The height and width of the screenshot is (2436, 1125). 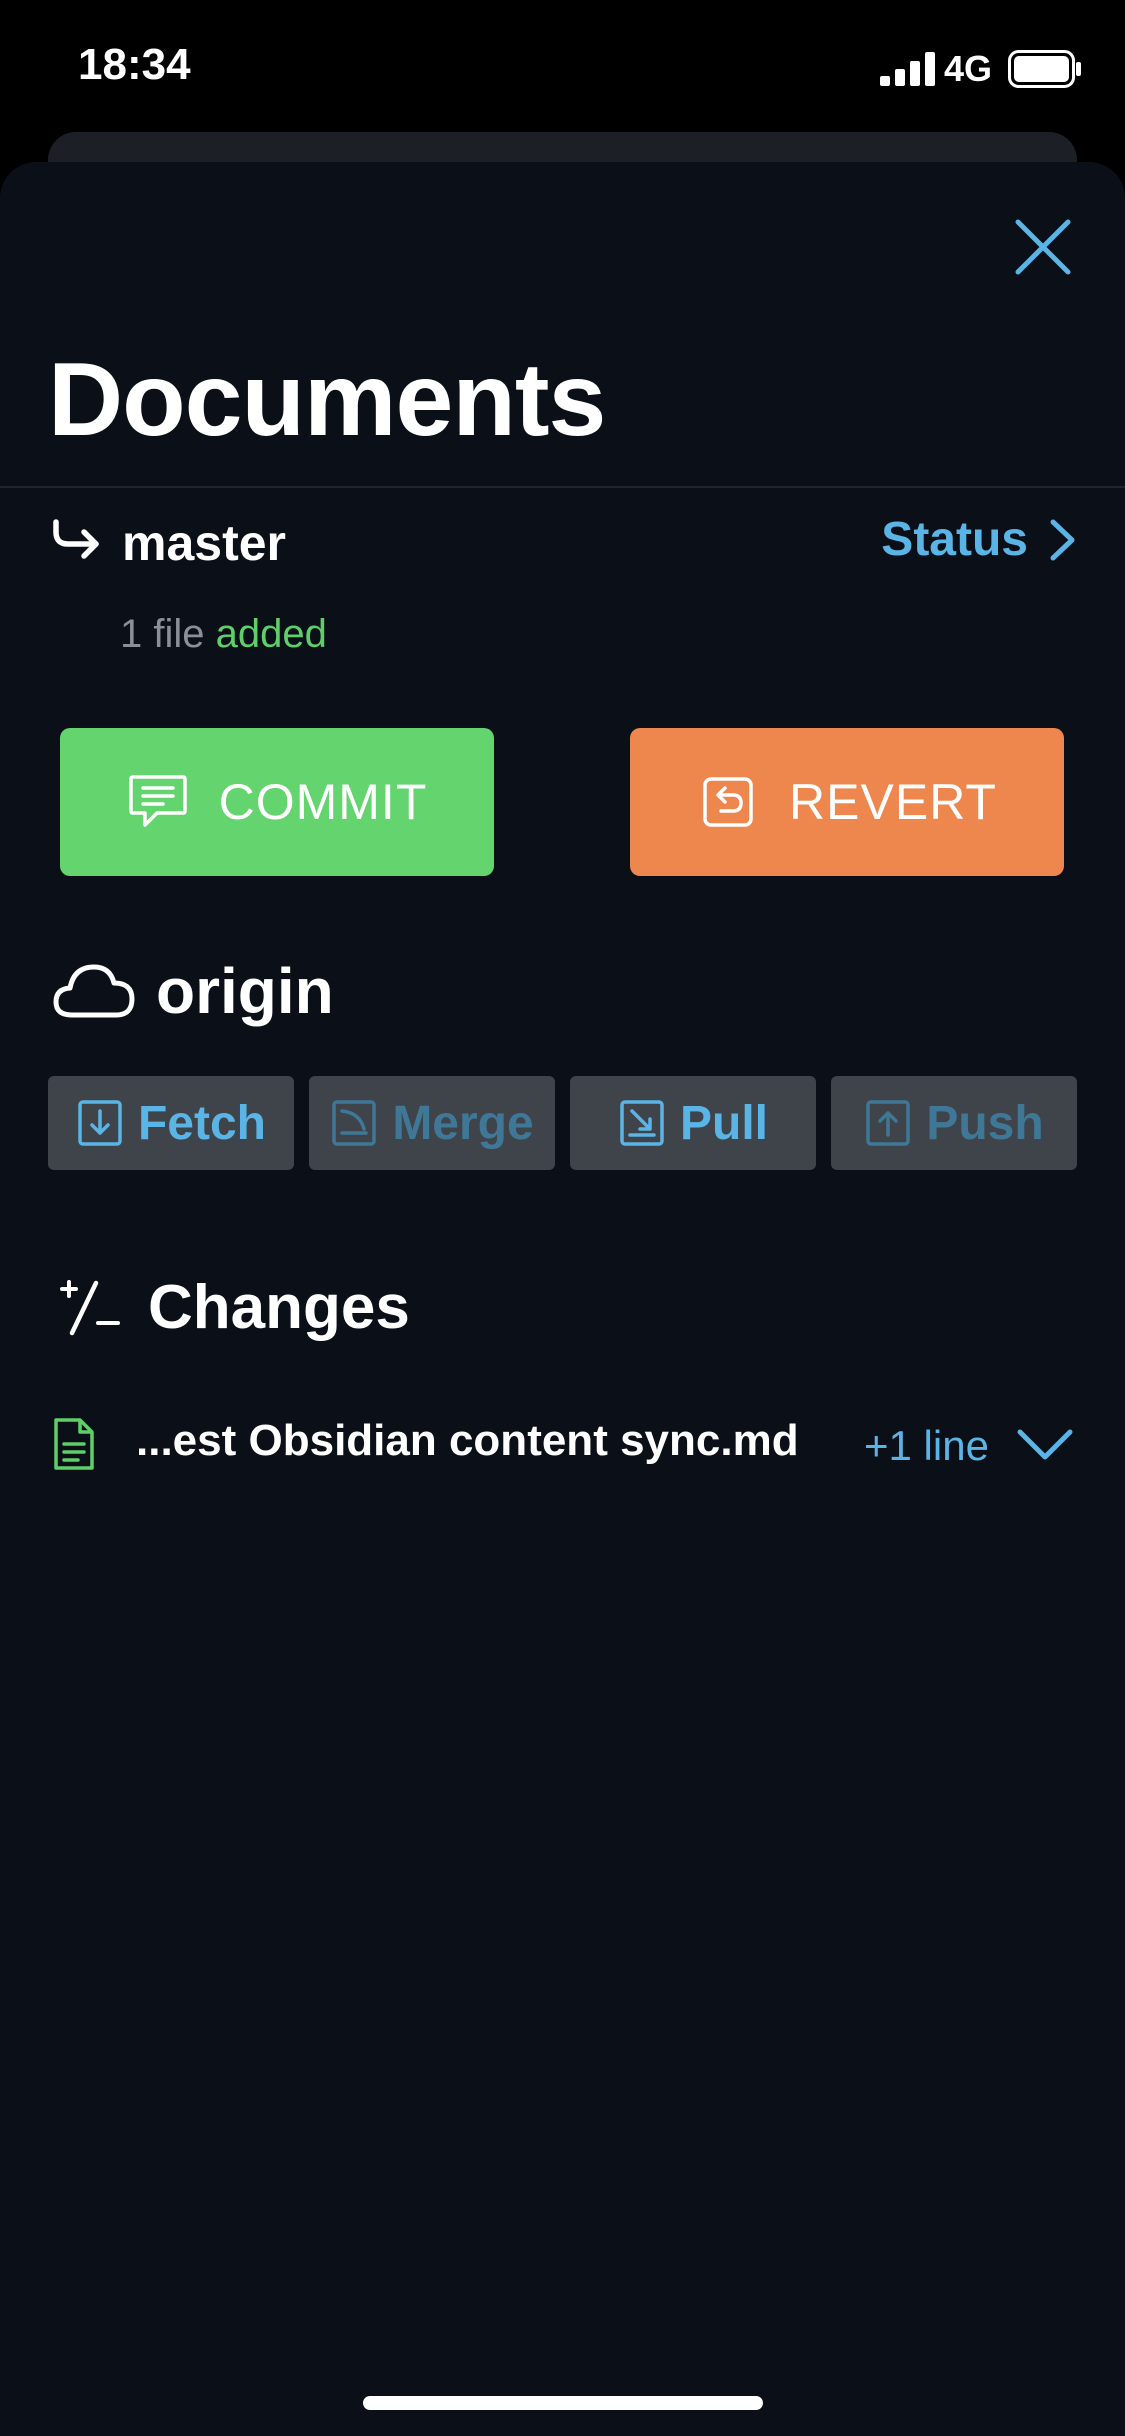 What do you see at coordinates (354, 1123) in the screenshot?
I see `merge-icon` at bounding box center [354, 1123].